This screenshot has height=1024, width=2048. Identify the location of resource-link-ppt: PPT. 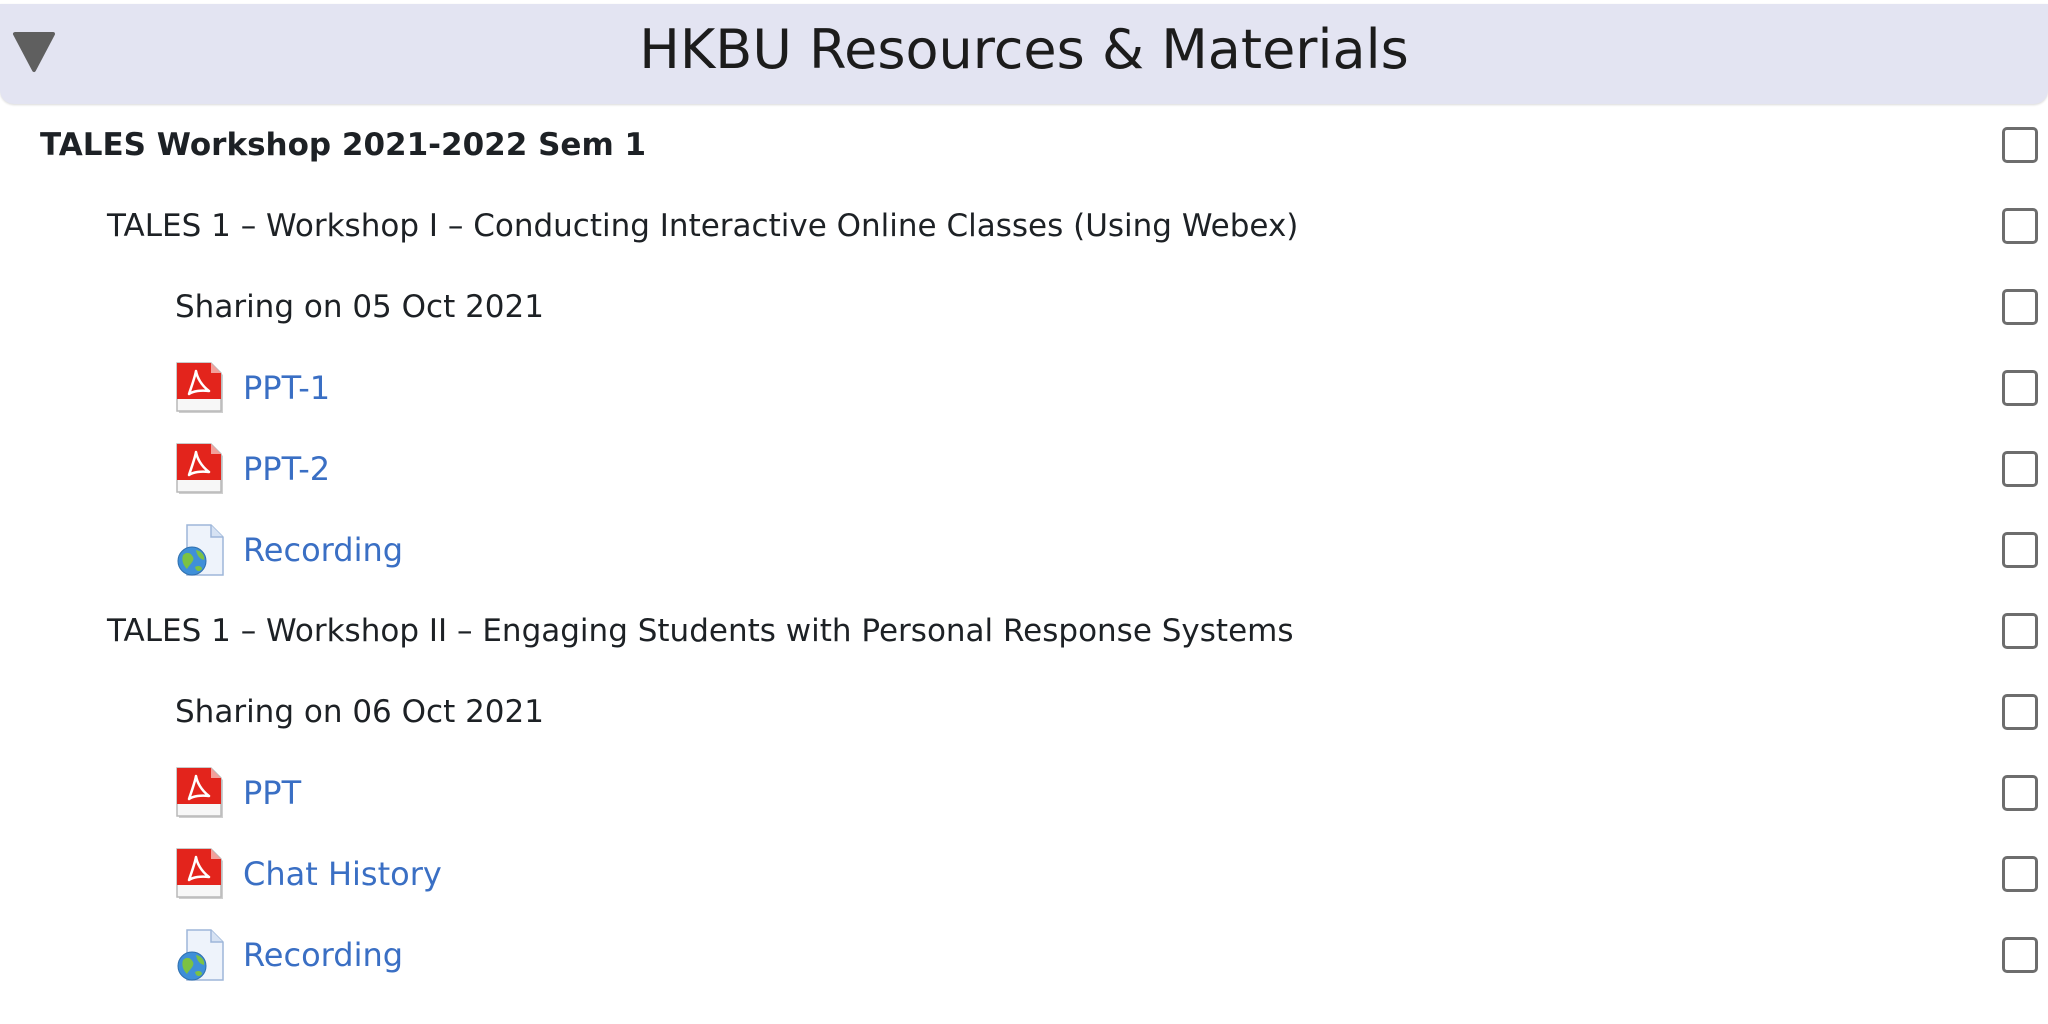
(272, 793).